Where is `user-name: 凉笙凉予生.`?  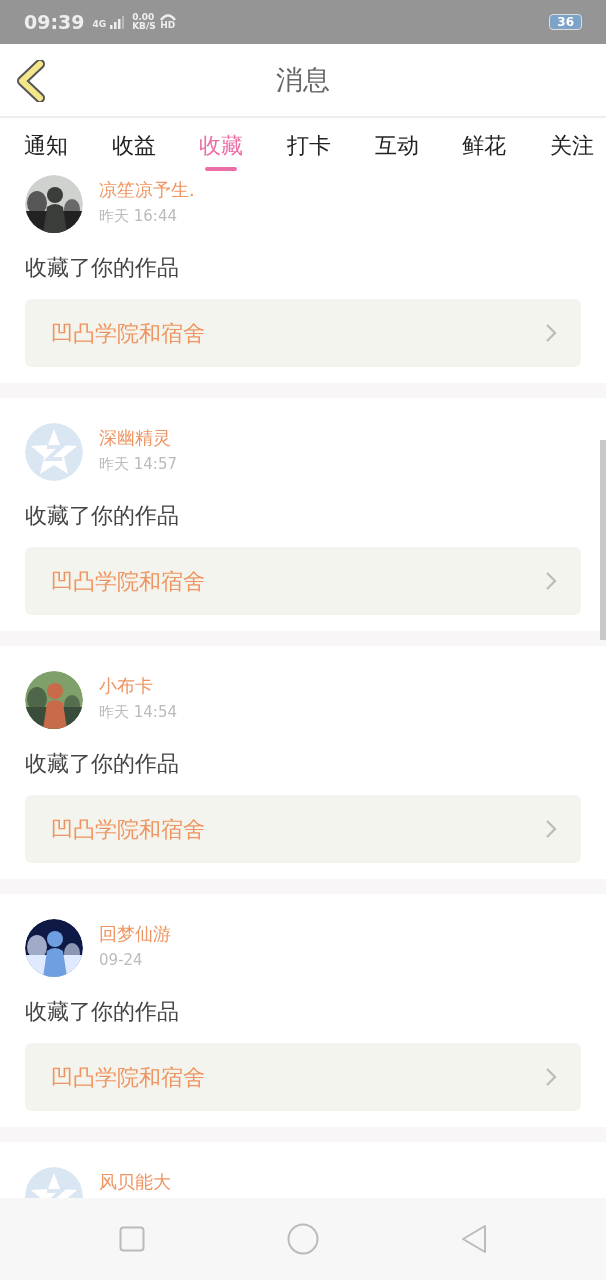
user-name: 凉笙凉予生. is located at coordinates (147, 190).